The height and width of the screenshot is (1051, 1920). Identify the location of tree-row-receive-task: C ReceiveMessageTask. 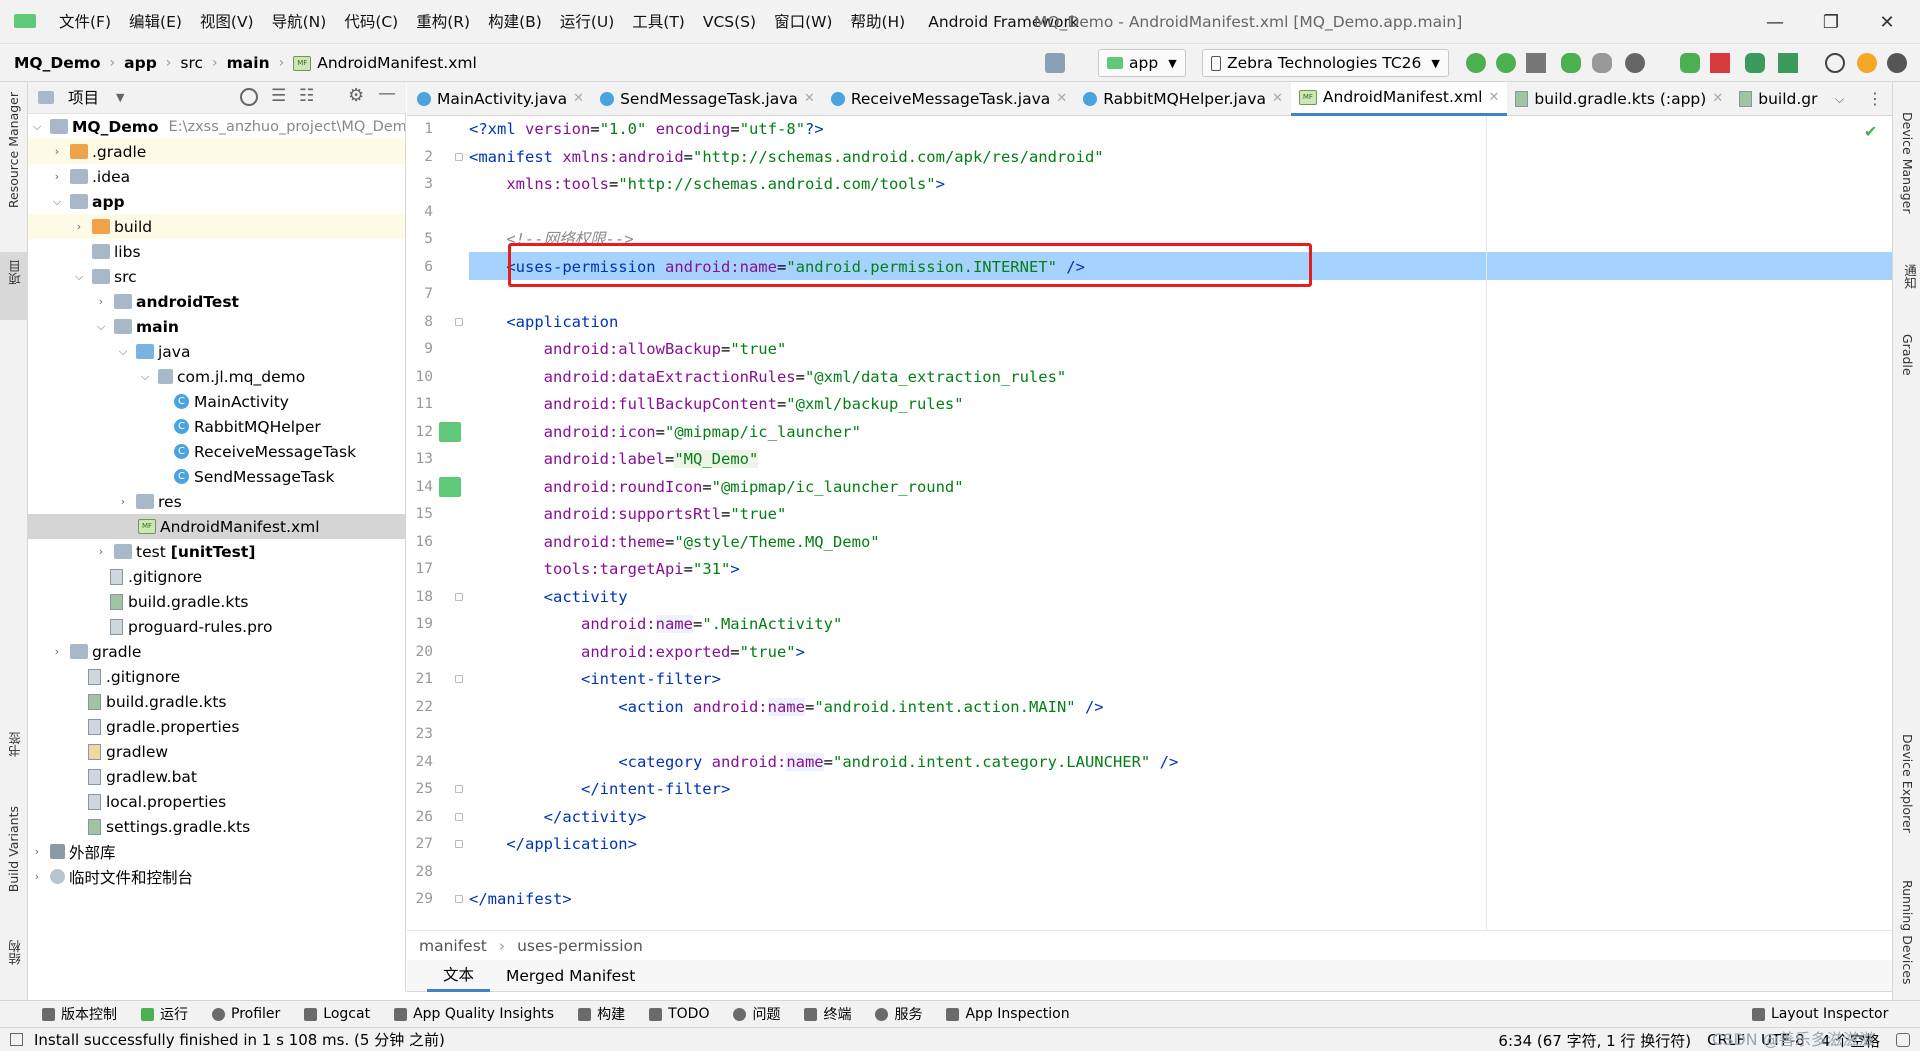
(216, 451).